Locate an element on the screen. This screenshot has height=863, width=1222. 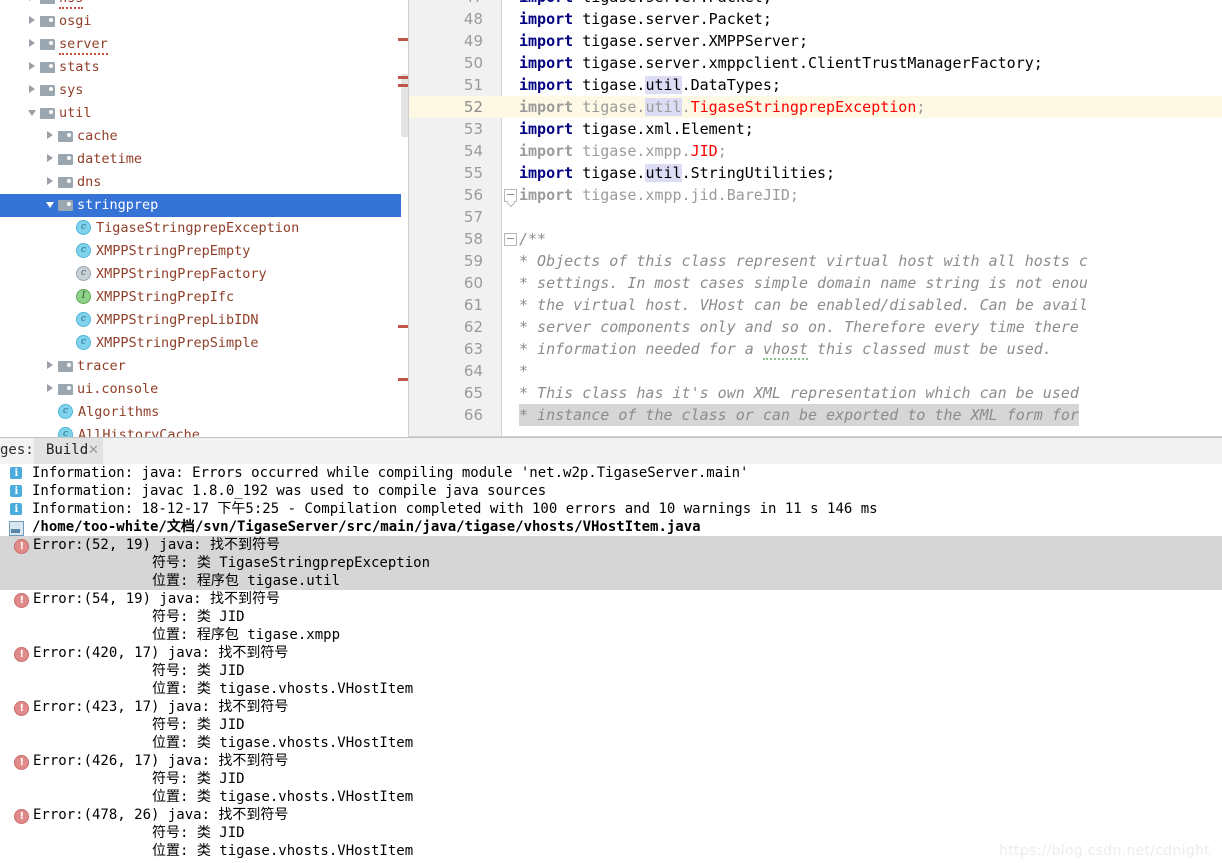
tree-item-xmppstringpreplibidn: c XMPPStringPrepLibIDN is located at coordinates (204, 320).